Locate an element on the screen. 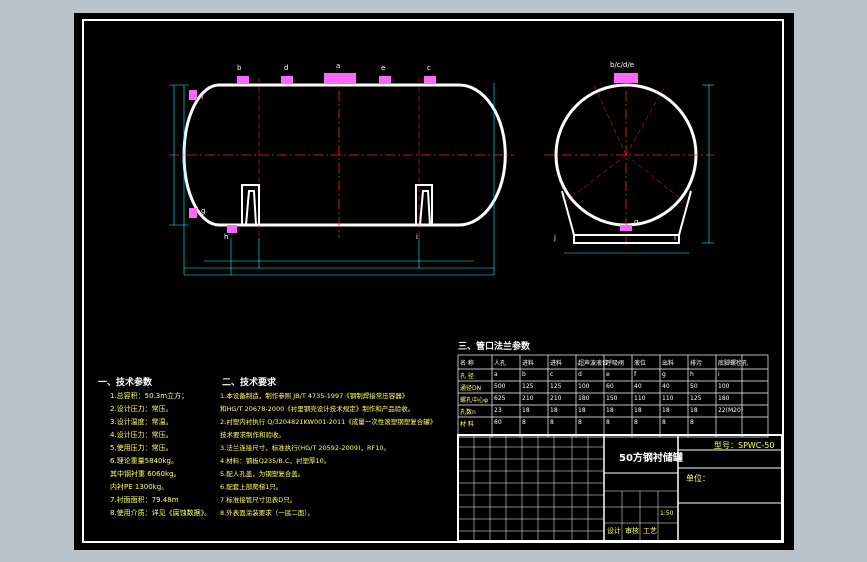 The height and width of the screenshot is (562, 867). nozzle-table-header: 呼吸阀 is located at coordinates (615, 363).